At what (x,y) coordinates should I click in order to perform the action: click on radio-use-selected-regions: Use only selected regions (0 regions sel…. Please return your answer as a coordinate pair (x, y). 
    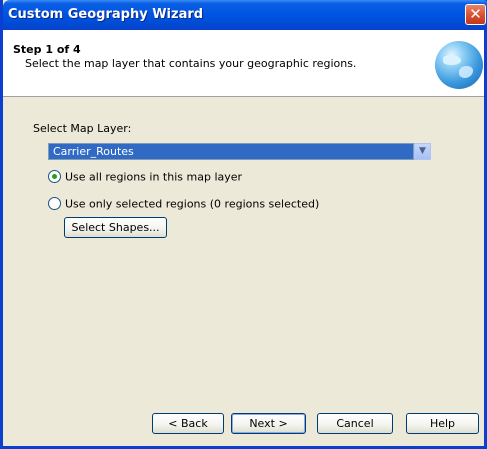
    Looking at the image, I should click on (184, 203).